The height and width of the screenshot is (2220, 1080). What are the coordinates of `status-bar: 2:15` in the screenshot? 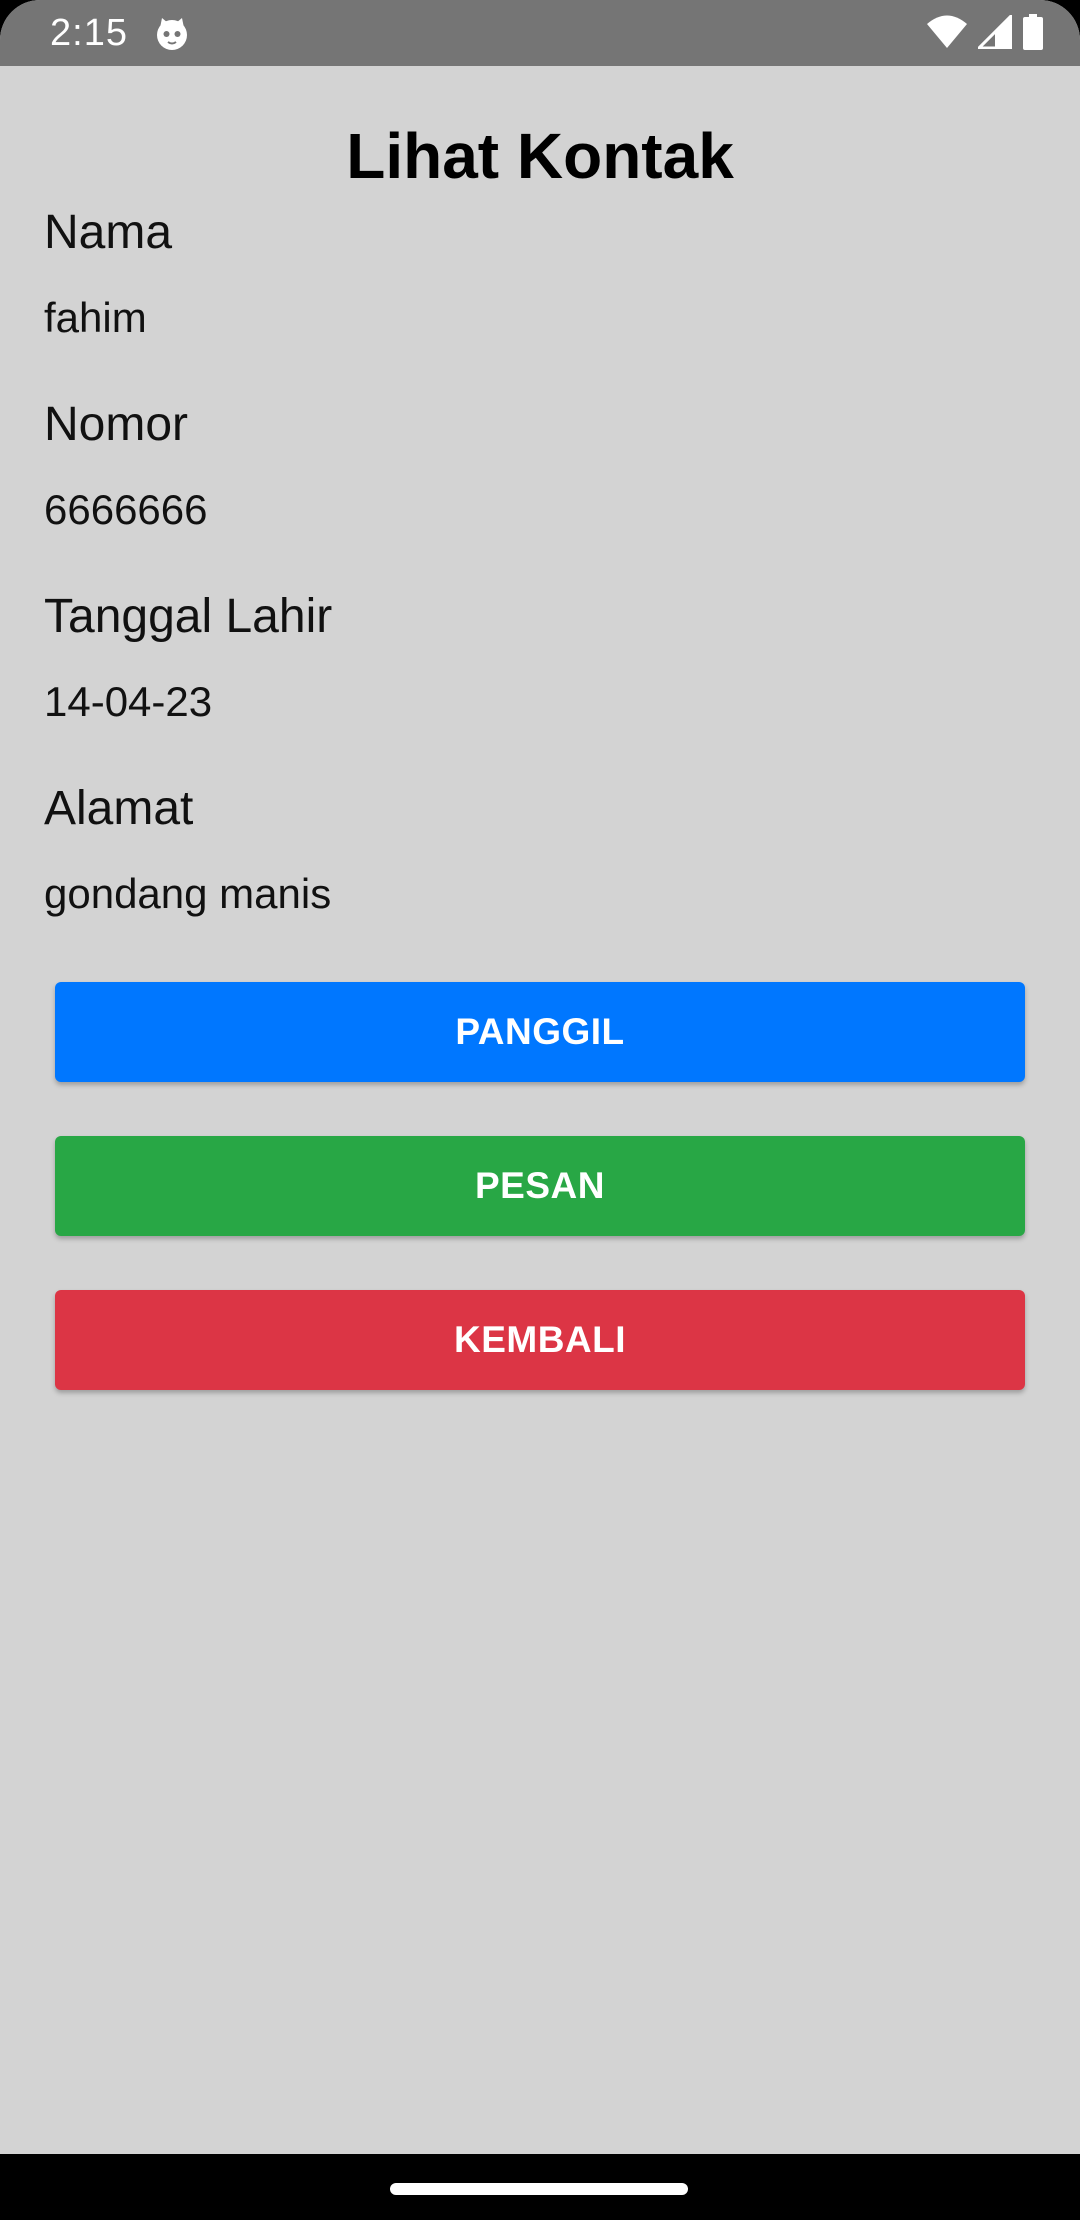 It's located at (540, 33).